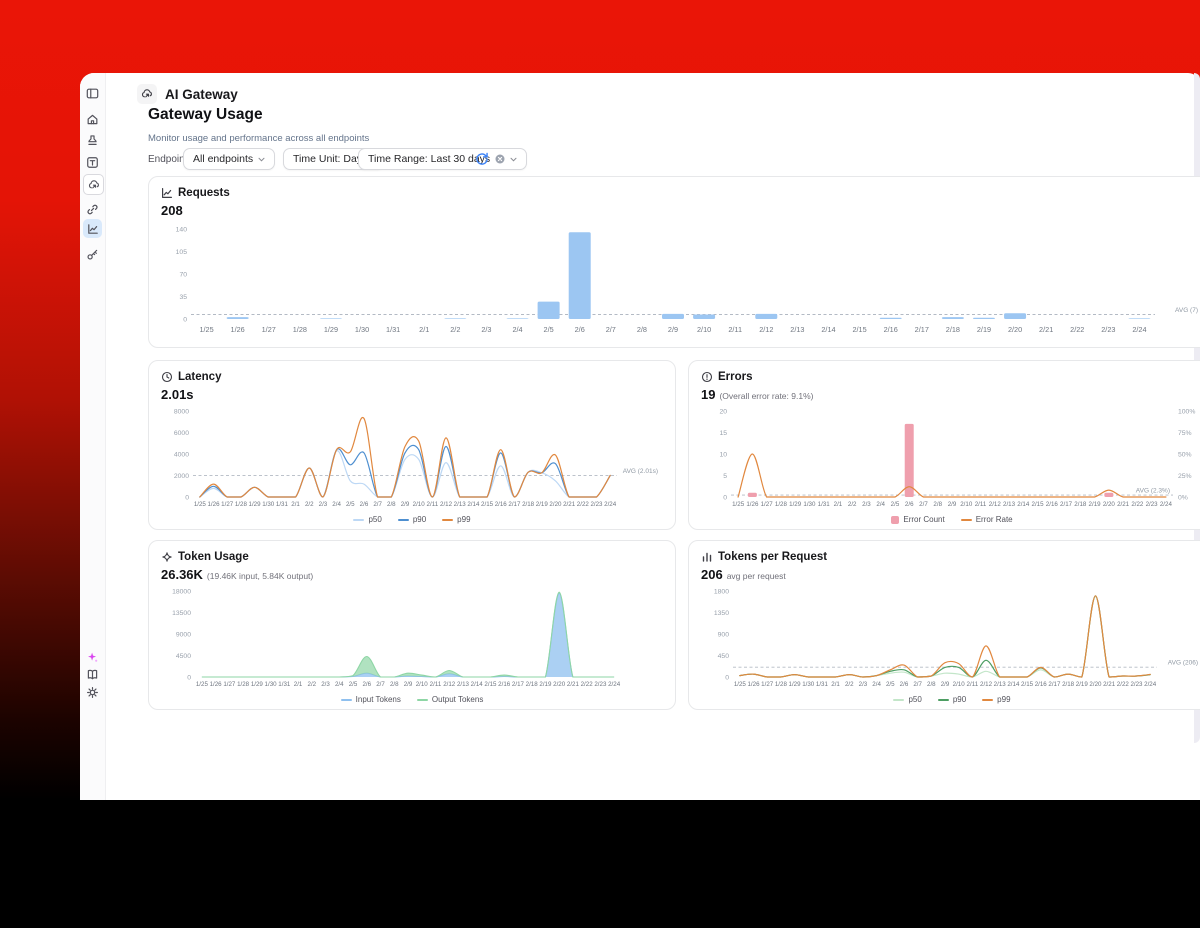 This screenshot has height=928, width=1200. Describe the element at coordinates (195, 193) in the screenshot. I see `requests-card-header: Requests` at that location.